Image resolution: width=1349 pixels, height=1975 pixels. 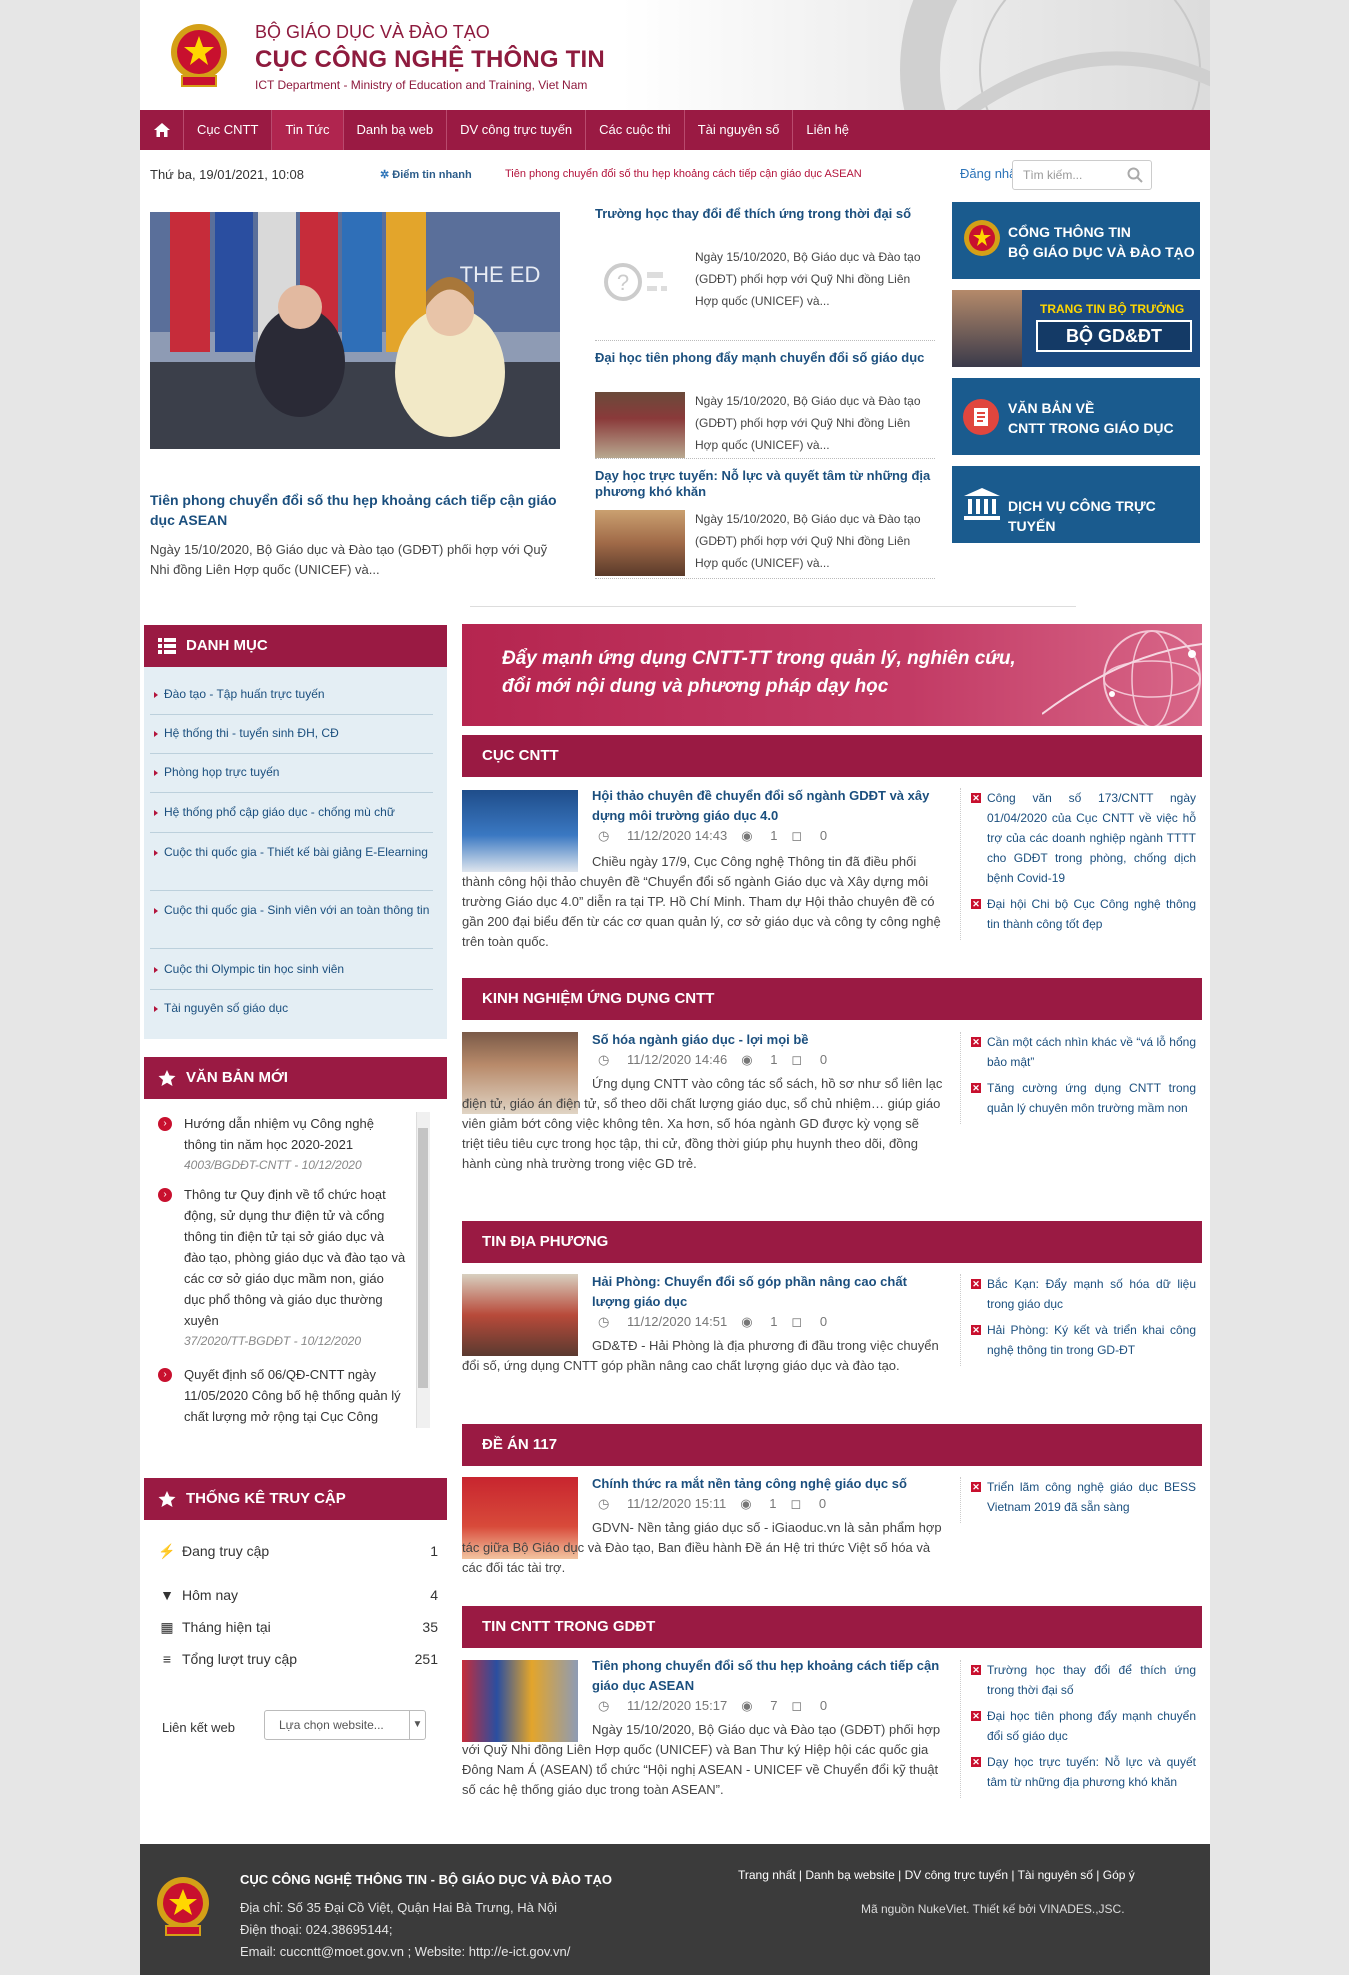 What do you see at coordinates (291, 778) in the screenshot?
I see `category-item: Phòng họp trực tuyến` at bounding box center [291, 778].